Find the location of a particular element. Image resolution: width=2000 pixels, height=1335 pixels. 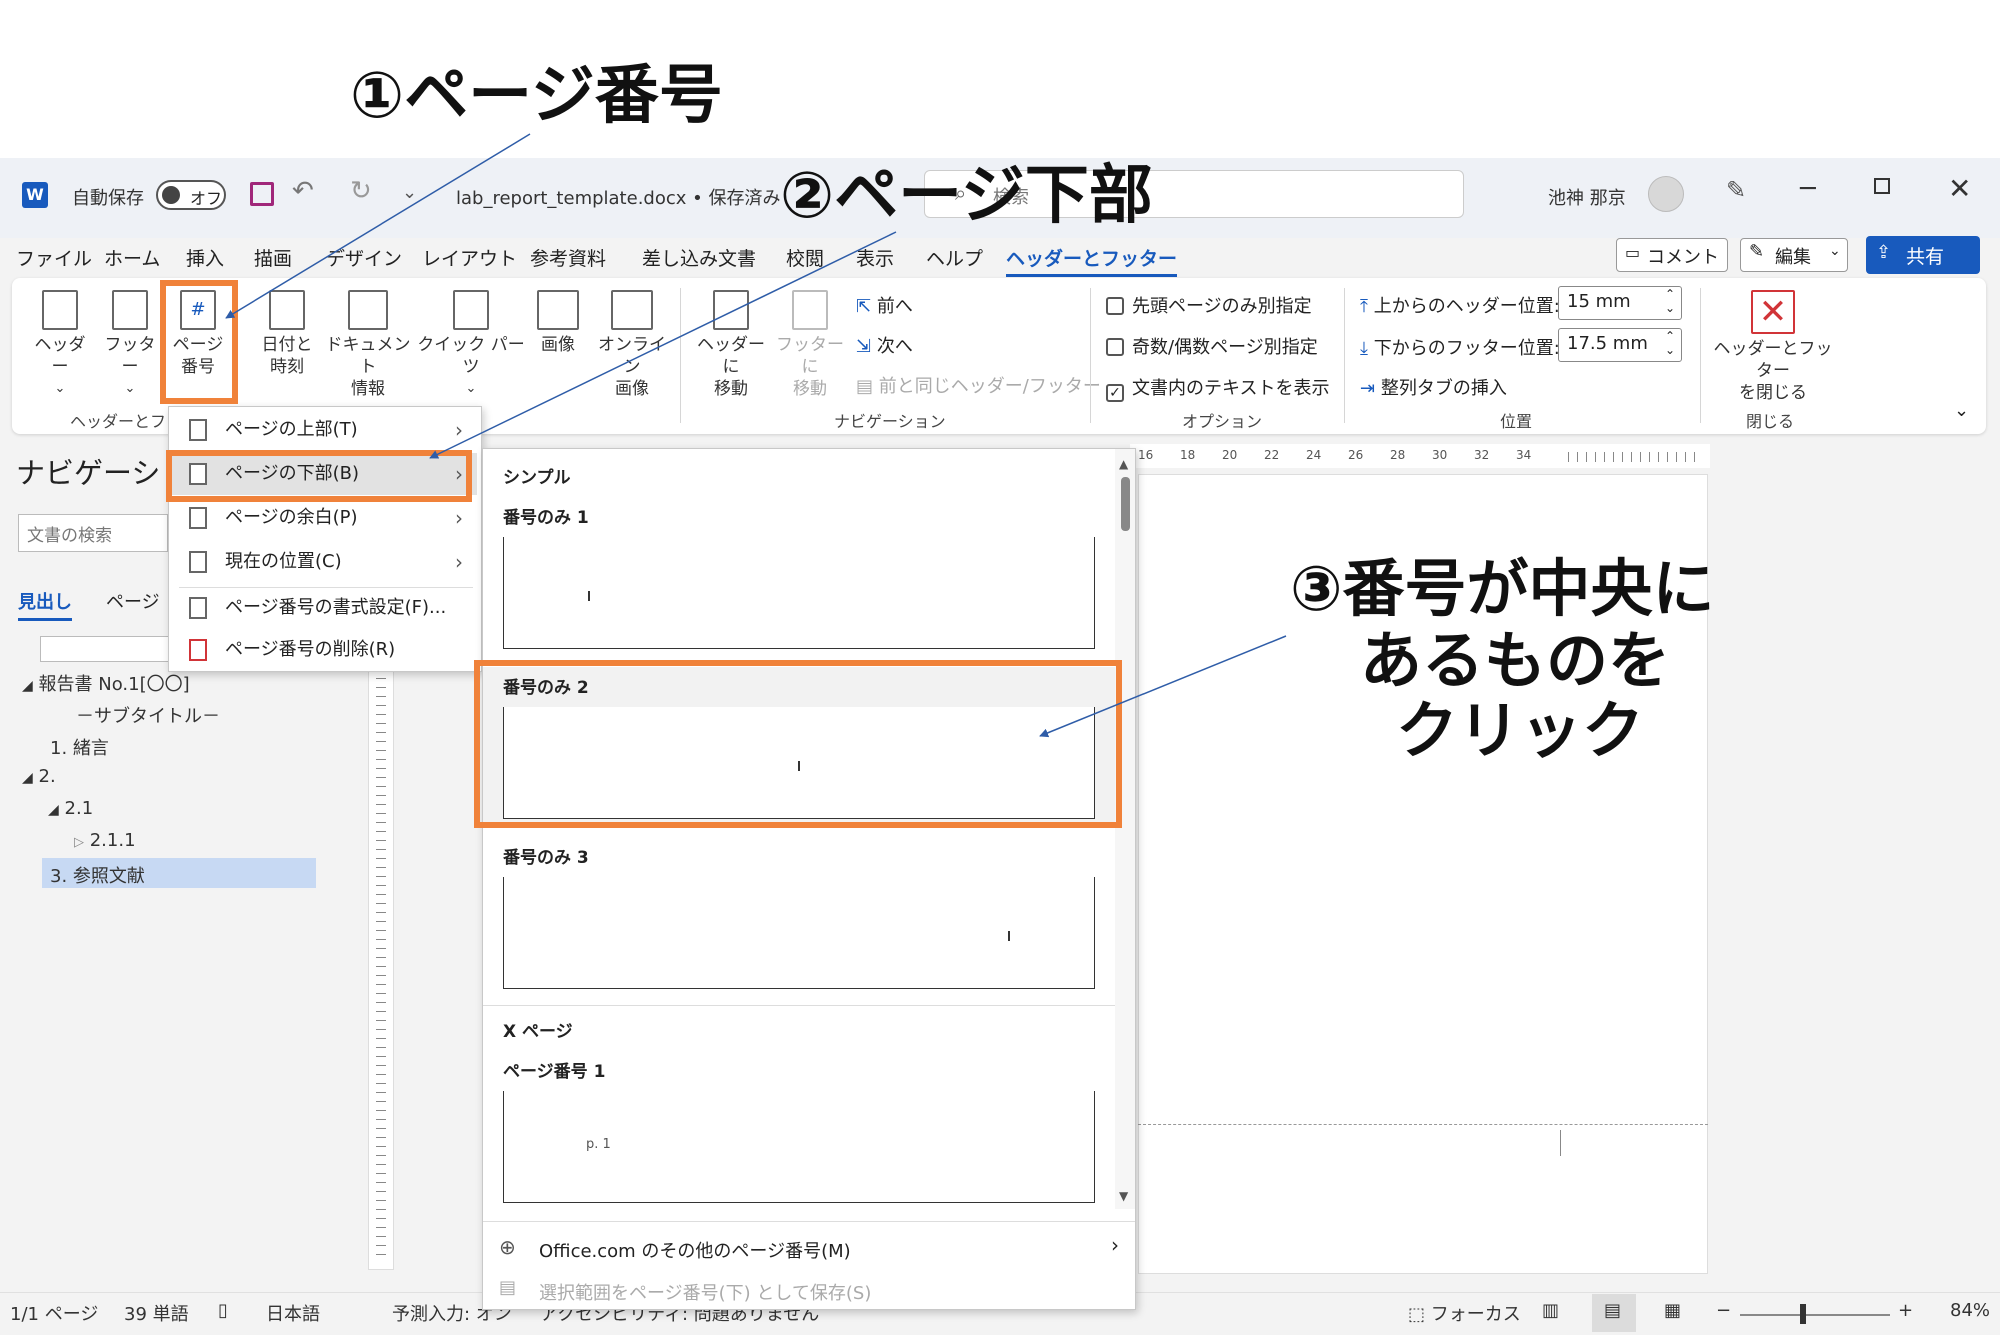

callout-step1: ①ページ番号 is located at coordinates (536, 96).